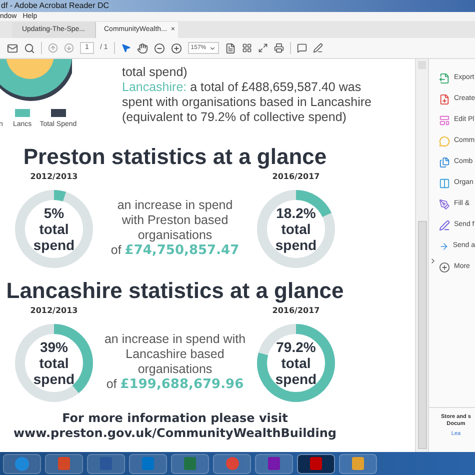 The width and height of the screenshot is (475, 475). I want to click on body-text: an increase in spend with Preston based organisations of £74,750,857.47, so click(175, 228).